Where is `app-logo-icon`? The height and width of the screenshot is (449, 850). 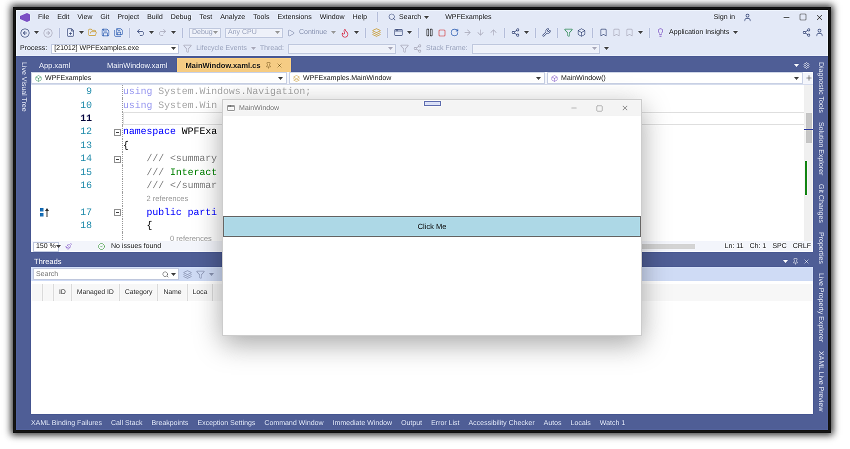
app-logo-icon is located at coordinates (25, 17).